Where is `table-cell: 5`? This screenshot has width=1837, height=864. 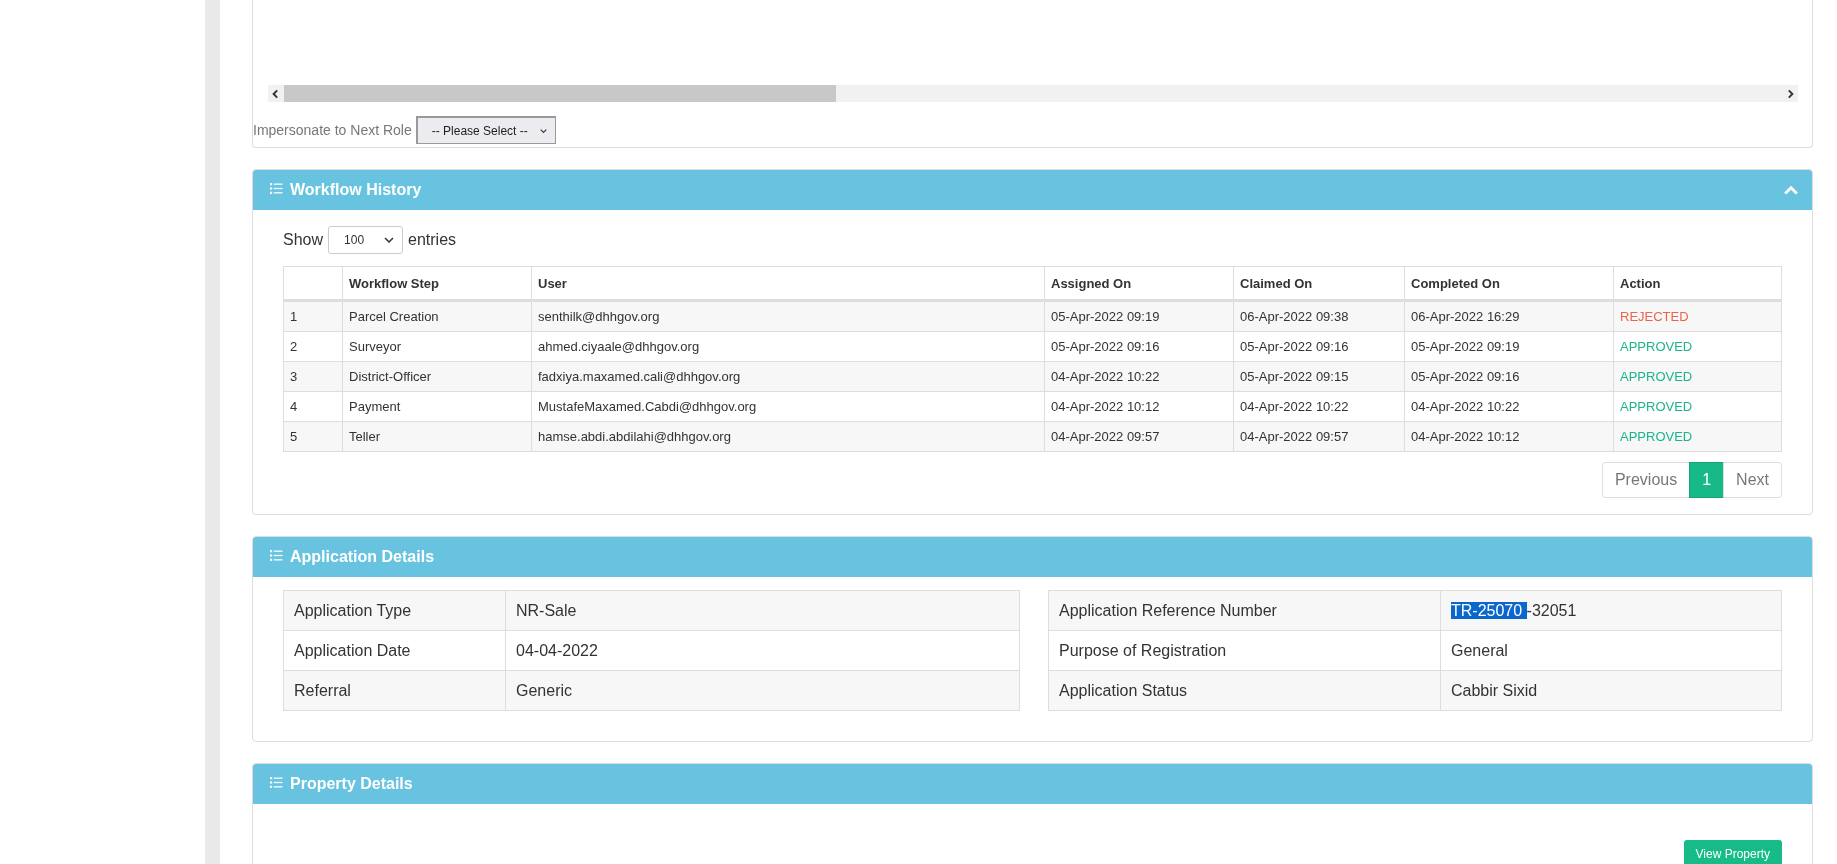 table-cell: 5 is located at coordinates (313, 436).